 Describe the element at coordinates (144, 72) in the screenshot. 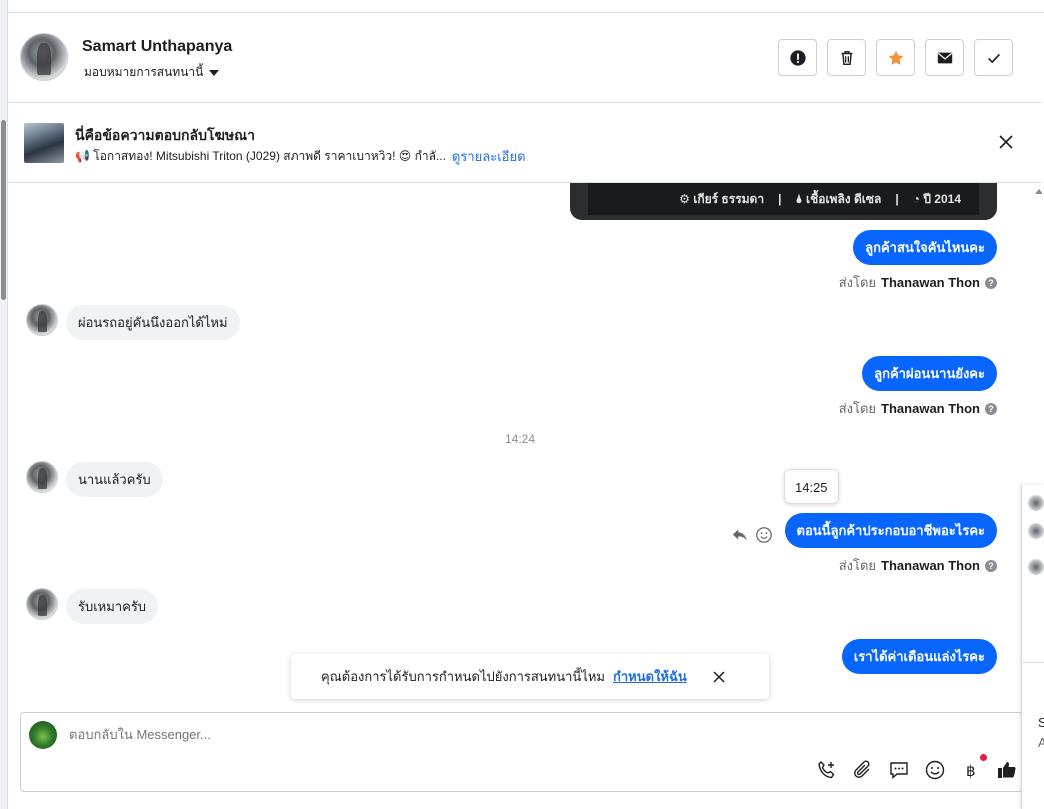

I see `assign-label: มอบหมายการสนทนานี้` at that location.